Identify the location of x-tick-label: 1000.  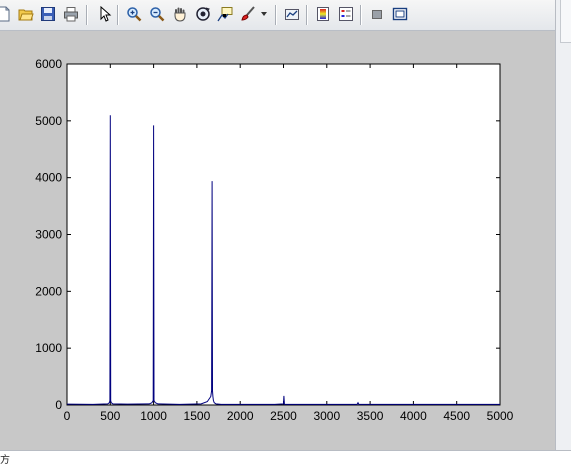
(153, 416).